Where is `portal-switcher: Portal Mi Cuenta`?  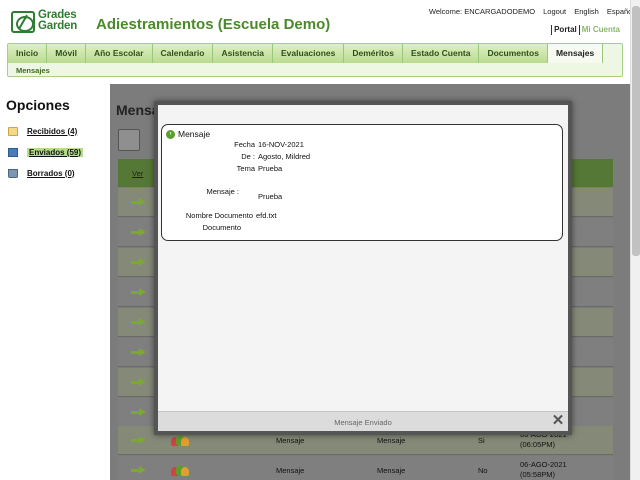 portal-switcher: Portal Mi Cuenta is located at coordinates (584, 30).